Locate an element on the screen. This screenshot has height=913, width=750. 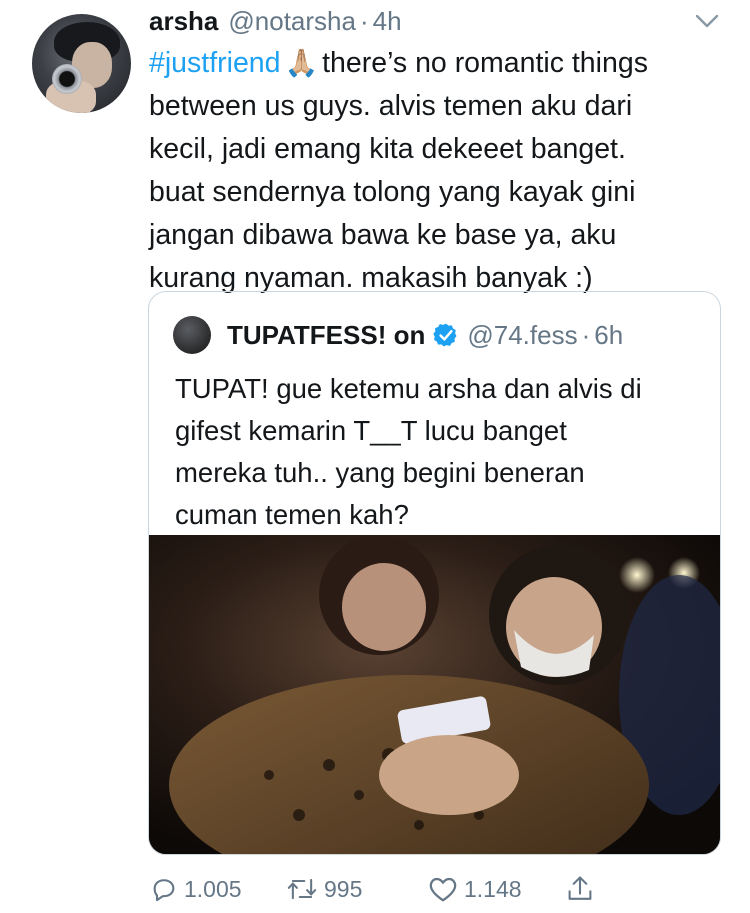
author-name: arsha is located at coordinates (183, 21).